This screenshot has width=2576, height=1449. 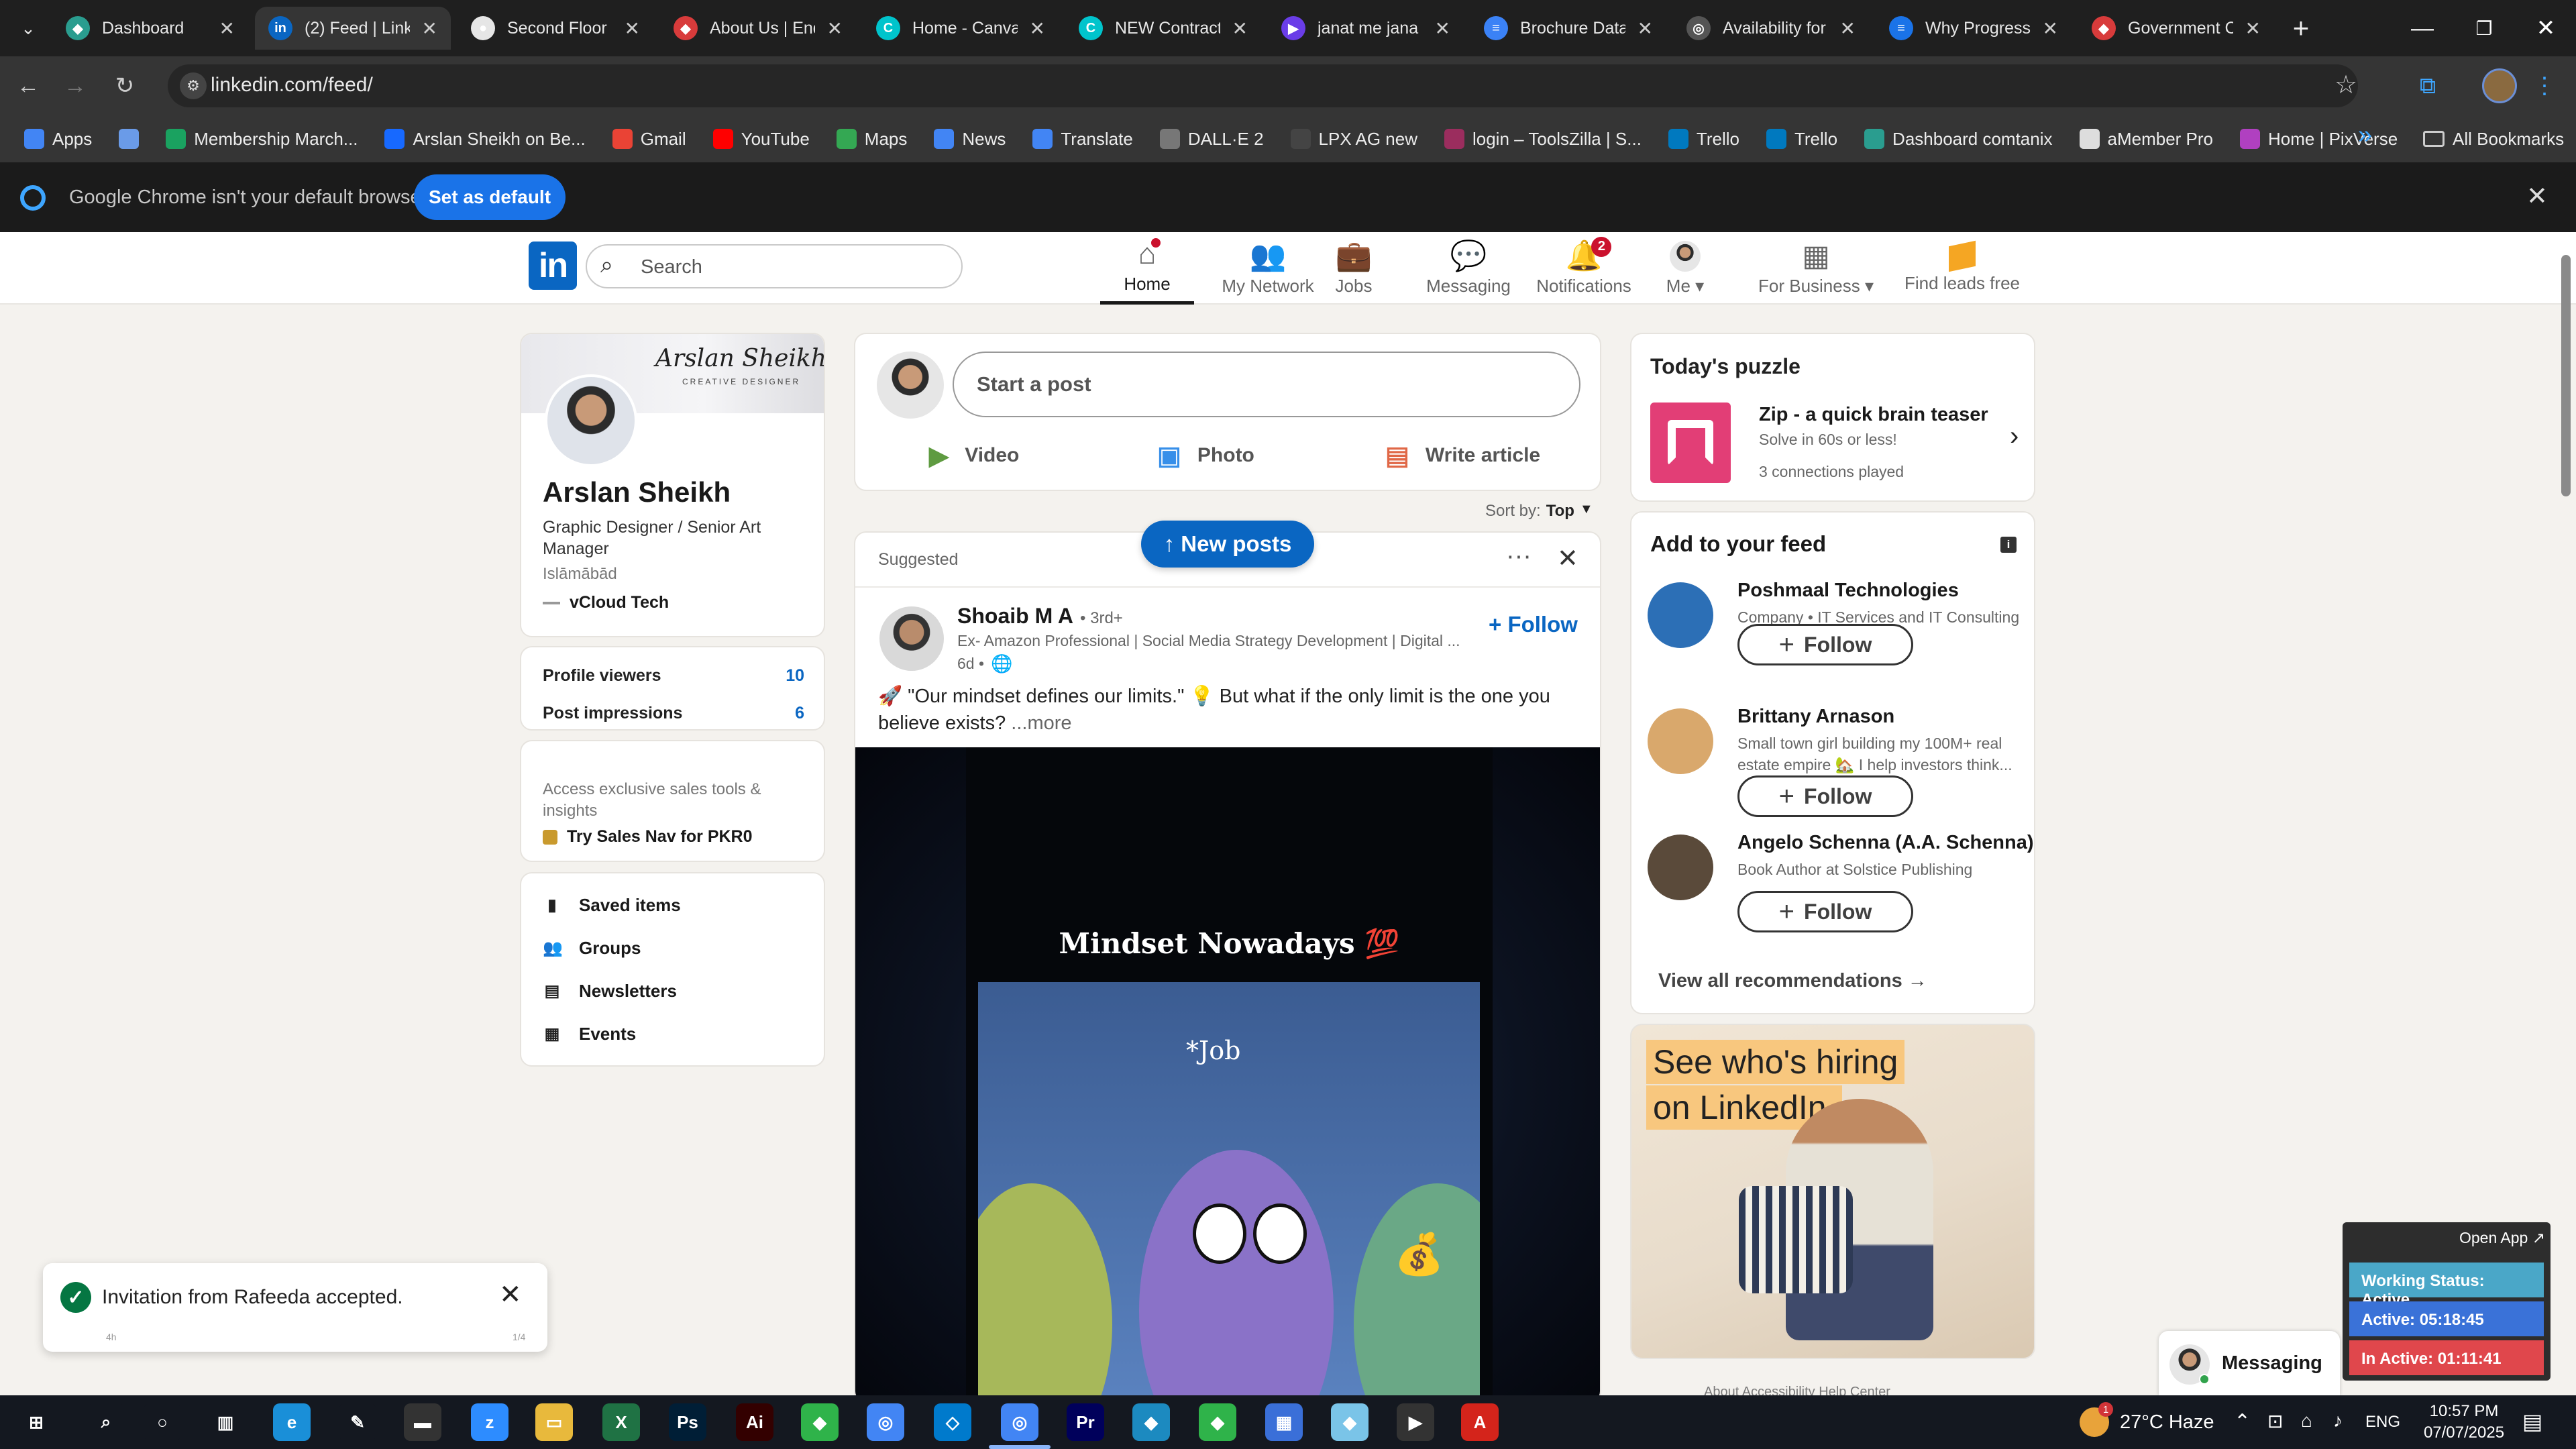 I want to click on messaging-bar: Messaging, so click(x=2249, y=1363).